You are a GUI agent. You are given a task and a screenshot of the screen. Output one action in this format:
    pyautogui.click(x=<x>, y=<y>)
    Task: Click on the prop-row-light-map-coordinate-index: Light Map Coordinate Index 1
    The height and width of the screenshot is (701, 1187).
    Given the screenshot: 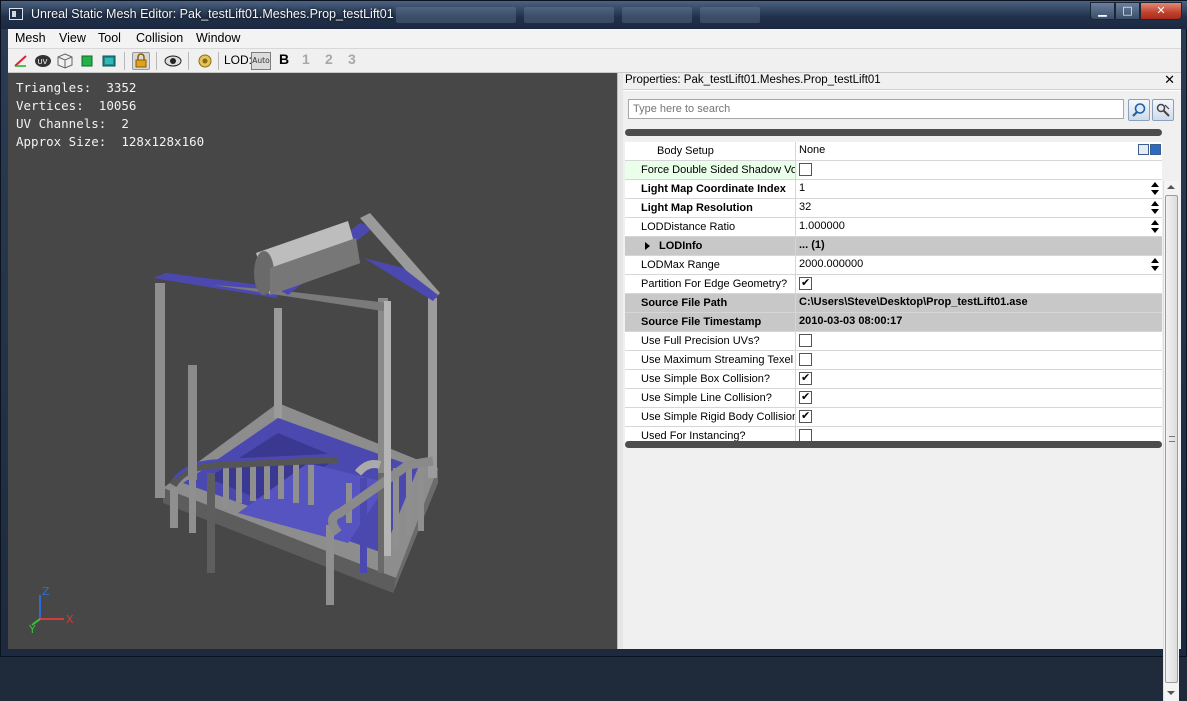 What is the action you would take?
    pyautogui.click(x=893, y=189)
    